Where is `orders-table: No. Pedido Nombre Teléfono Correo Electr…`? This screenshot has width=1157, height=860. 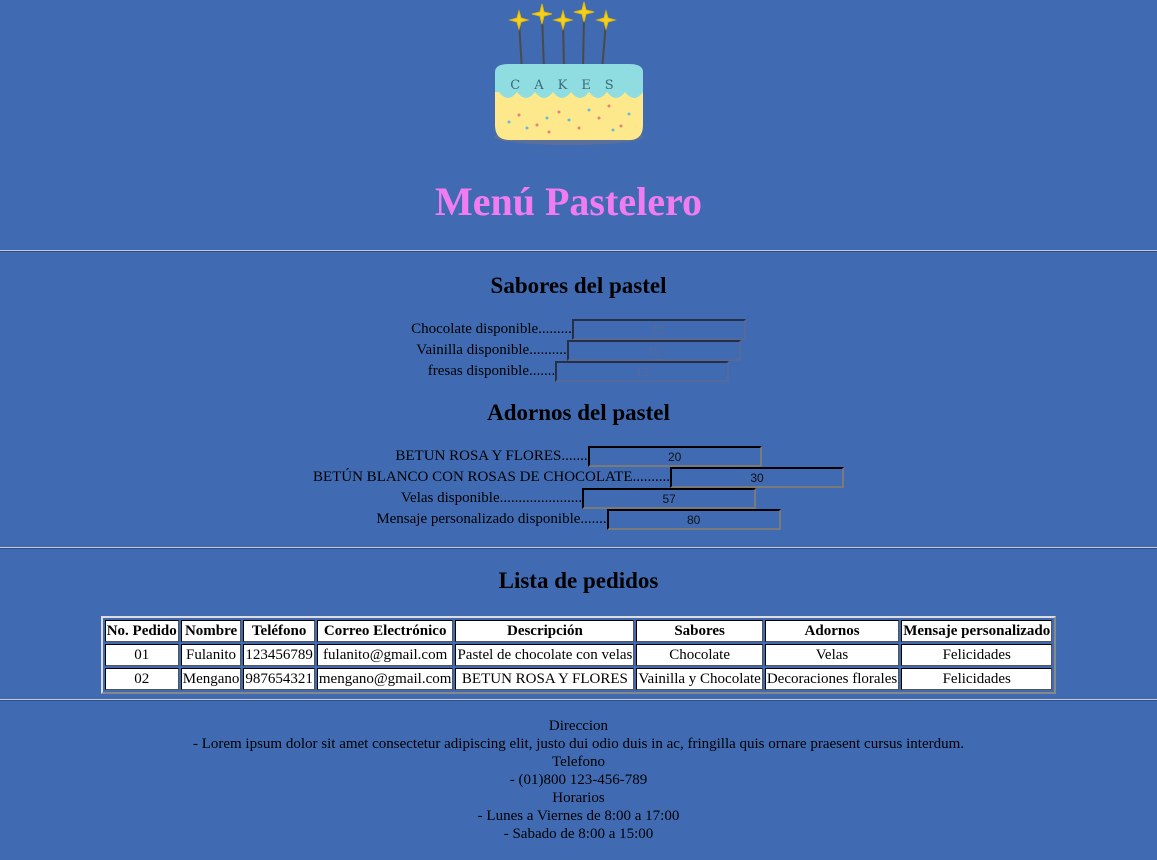
orders-table: No. Pedido Nombre Teléfono Correo Electr… is located at coordinates (578, 655).